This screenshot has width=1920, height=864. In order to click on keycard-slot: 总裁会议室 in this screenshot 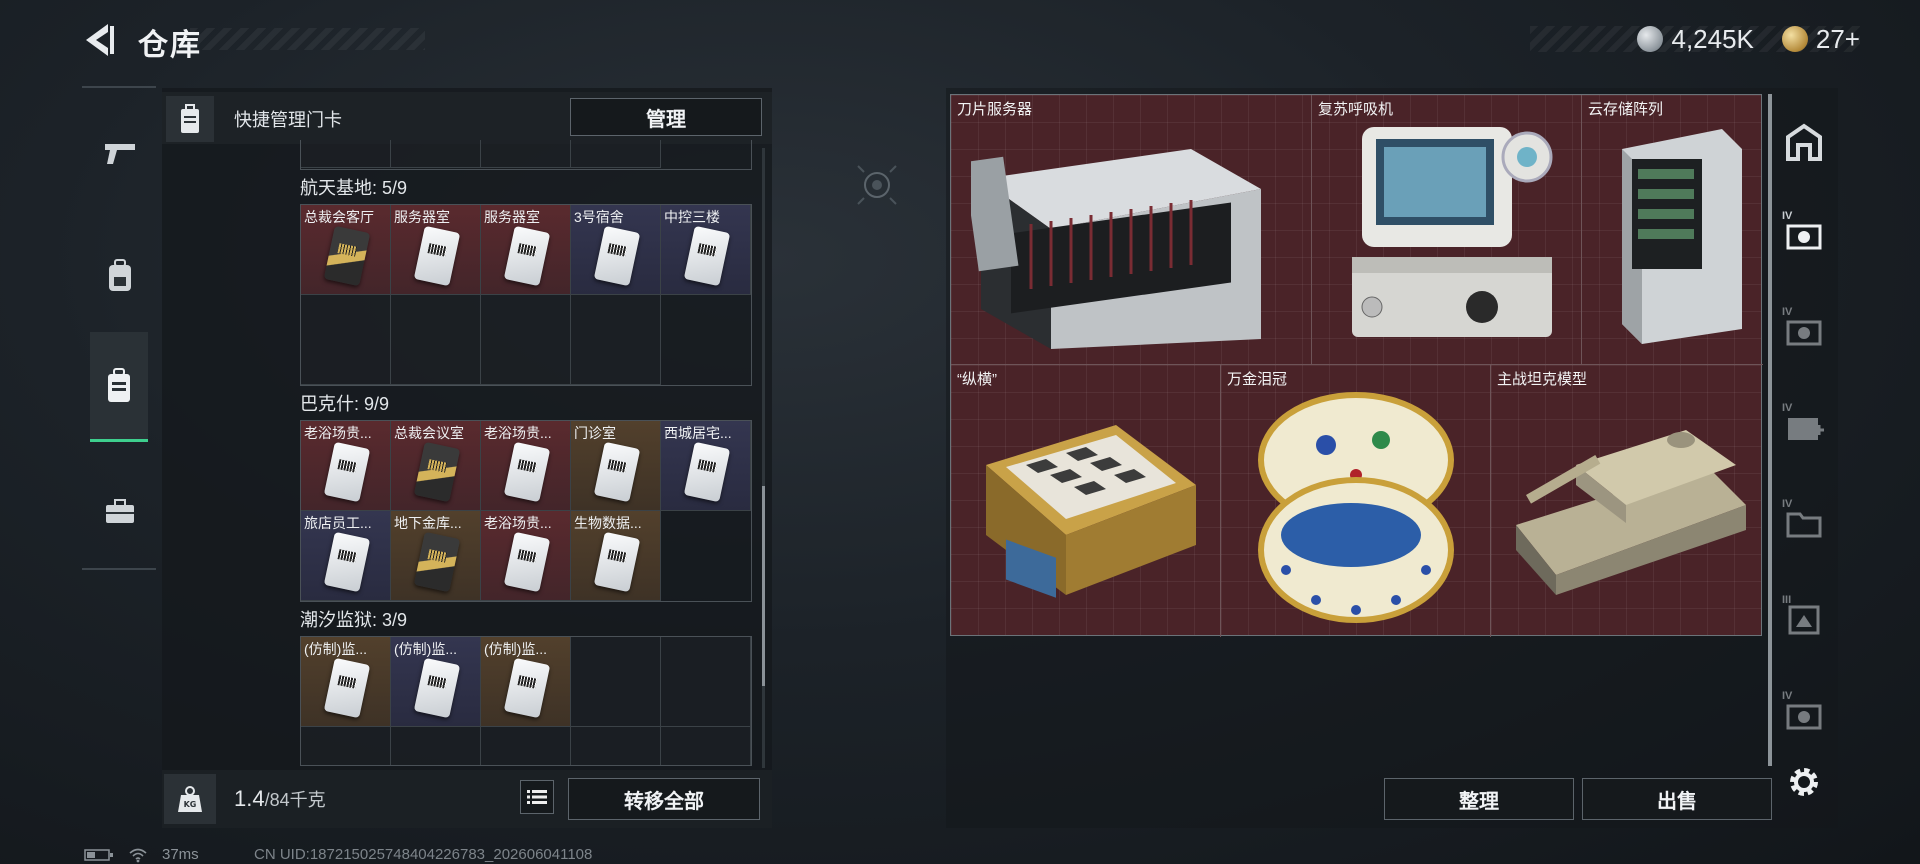, I will do `click(436, 466)`.